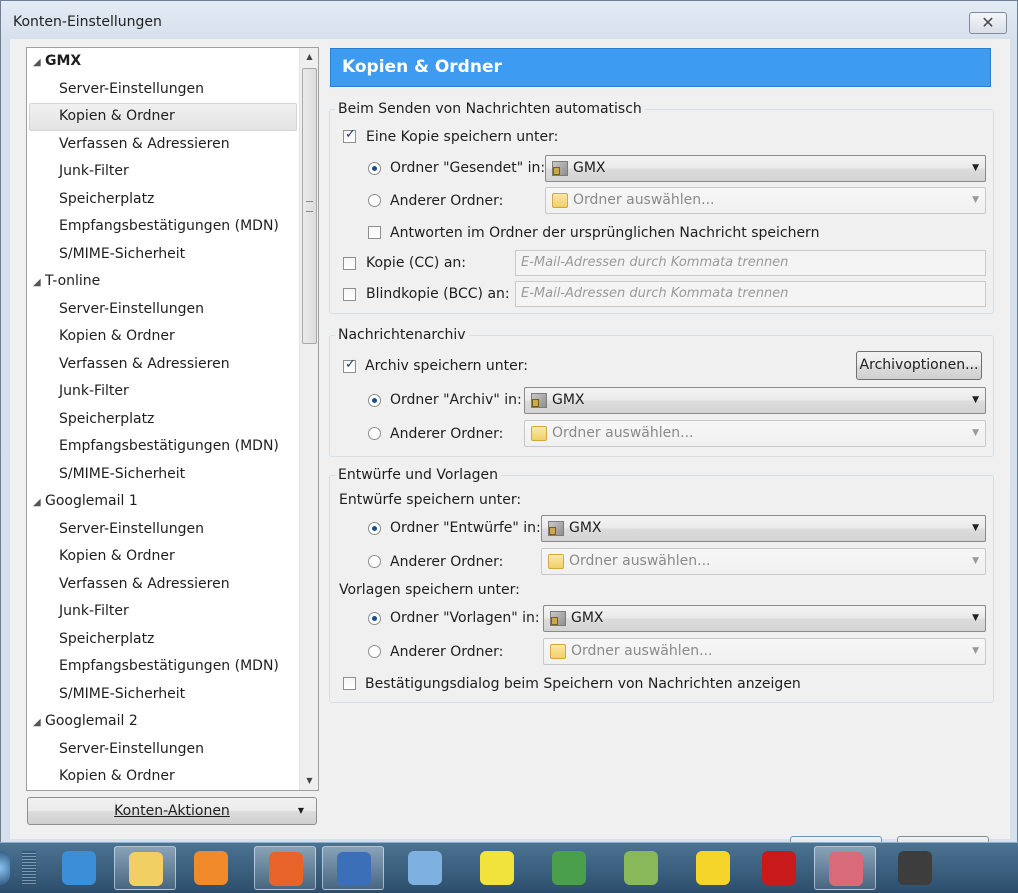 Image resolution: width=1018 pixels, height=893 pixels. I want to click on templates-other-folder-radio, so click(374, 651).